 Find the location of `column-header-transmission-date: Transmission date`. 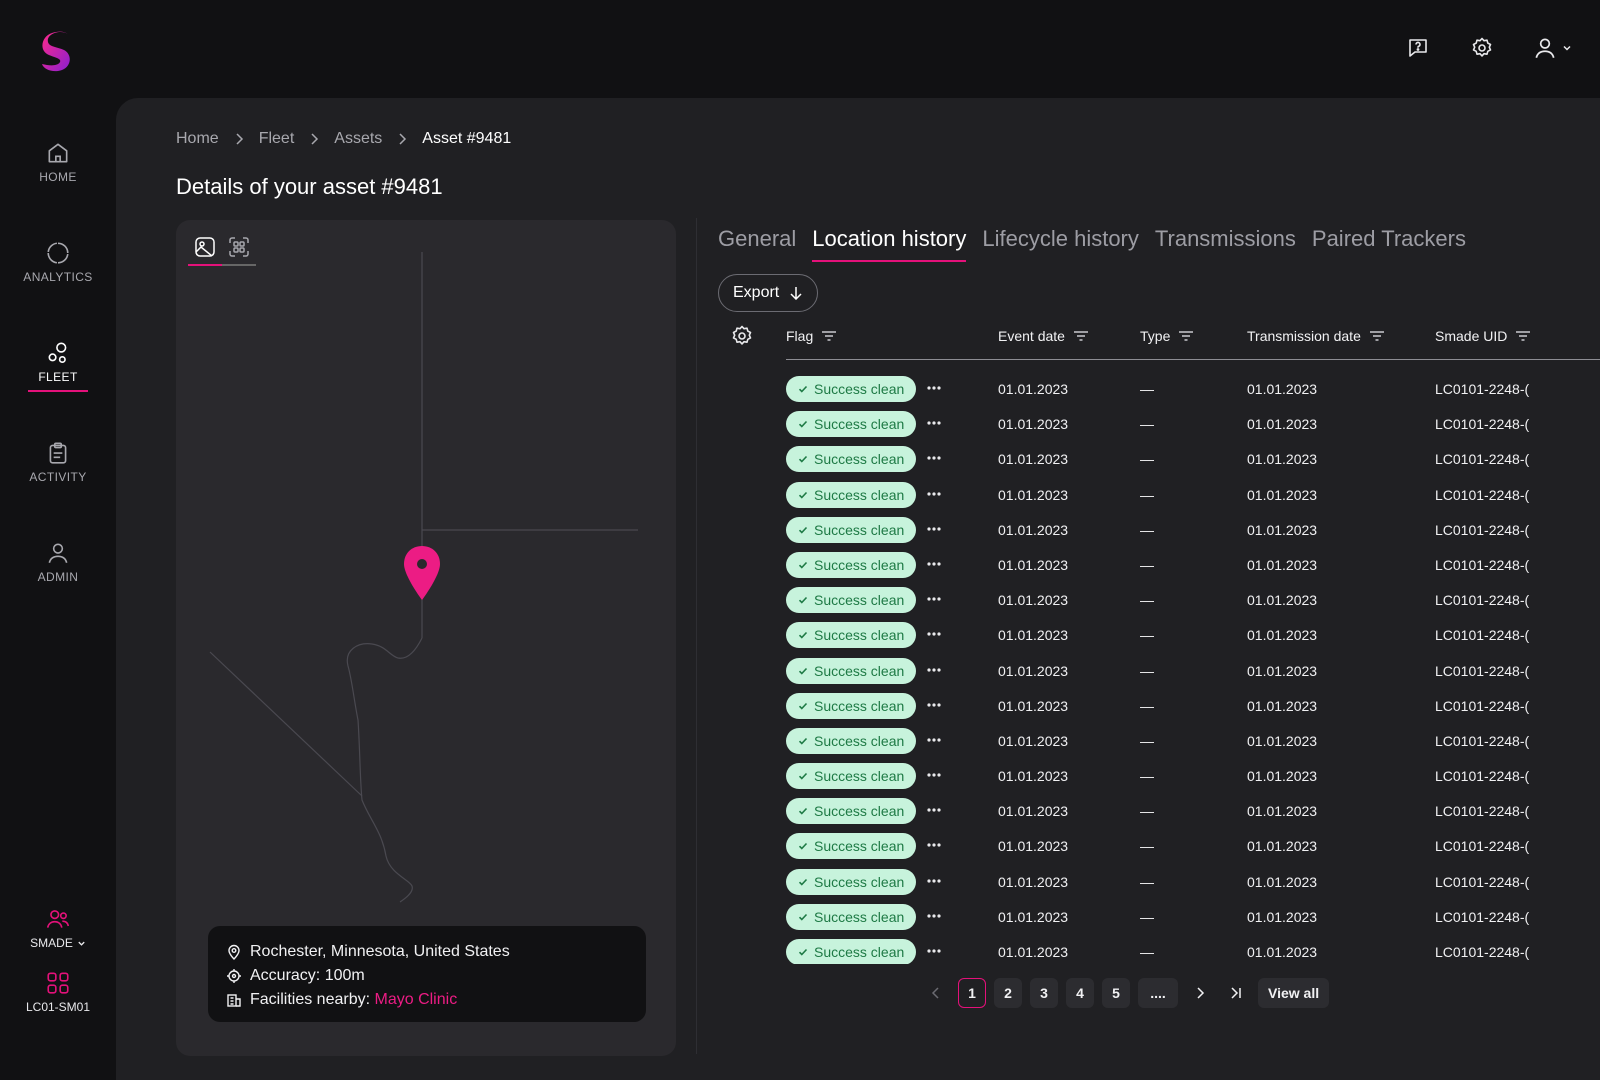

column-header-transmission-date: Transmission date is located at coordinates (1316, 336).